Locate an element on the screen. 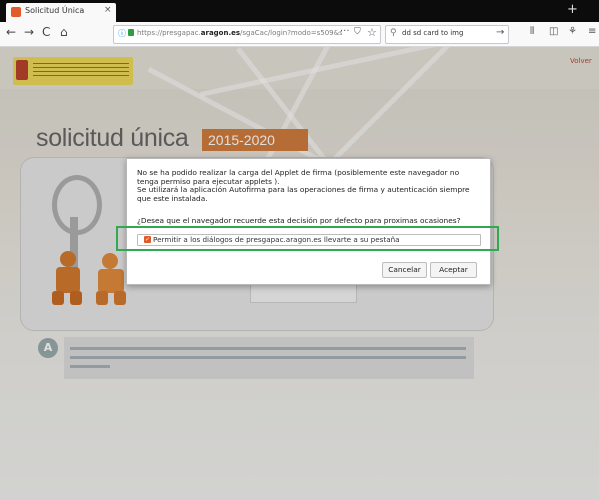 The image size is (599, 500). search-icon: ⚲ is located at coordinates (393, 33).